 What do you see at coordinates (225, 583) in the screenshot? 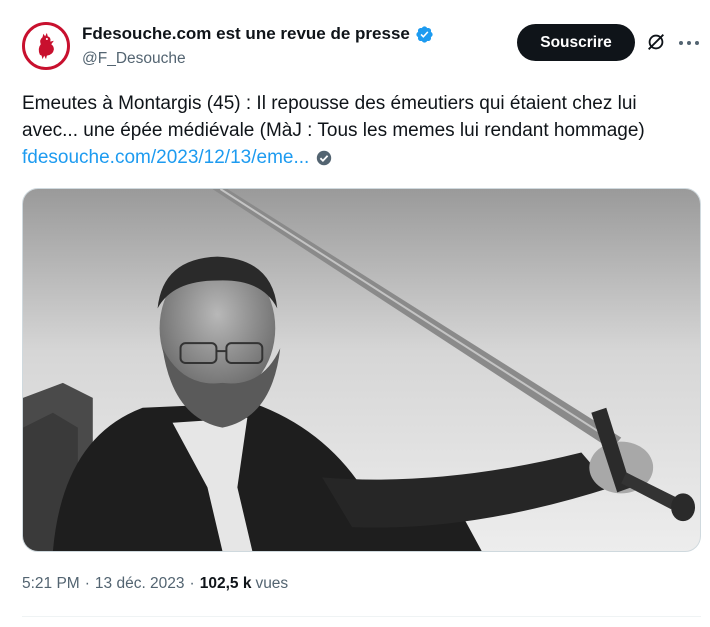
I see `views-count: 102,5 k` at bounding box center [225, 583].